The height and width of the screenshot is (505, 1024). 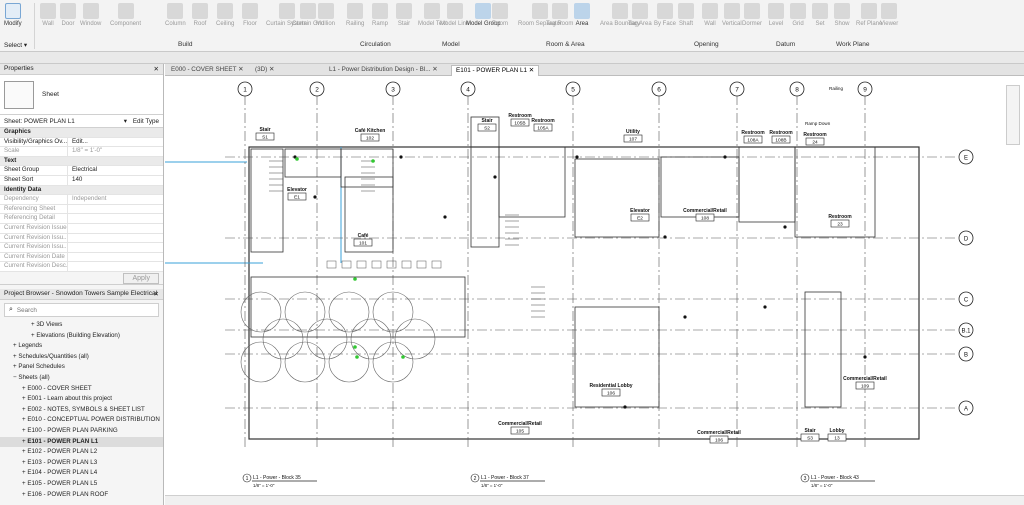 I want to click on browser-item: + Legends, so click(x=81, y=346).